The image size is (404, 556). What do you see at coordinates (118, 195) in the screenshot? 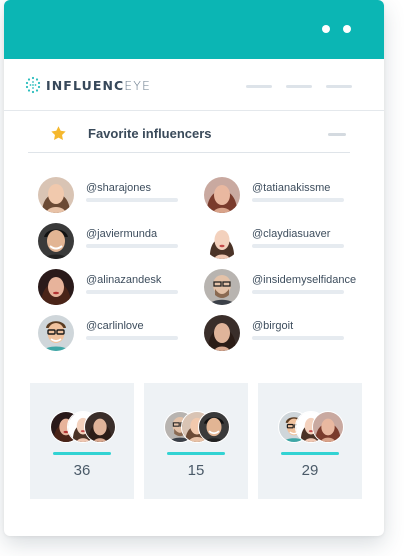
I see `influencer-item: @sharajones` at bounding box center [118, 195].